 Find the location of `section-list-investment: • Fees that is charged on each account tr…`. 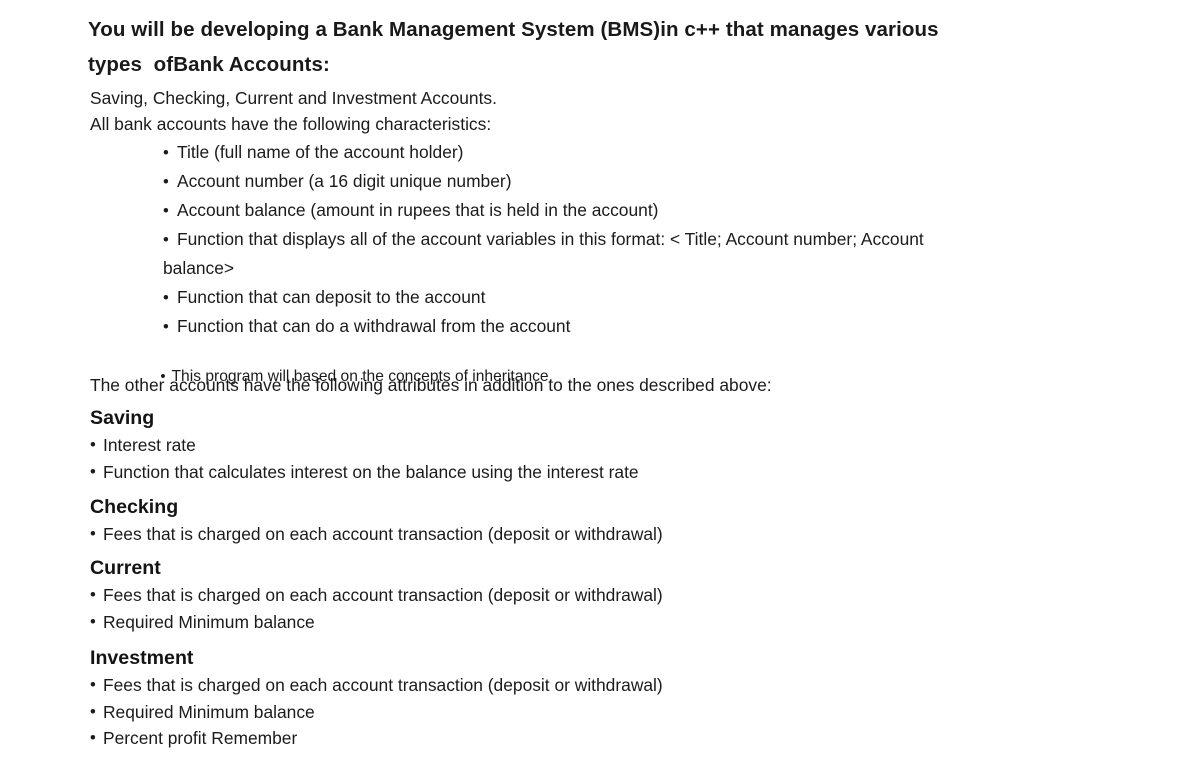

section-list-investment: • Fees that is charged on each account tr… is located at coordinates (600, 712).